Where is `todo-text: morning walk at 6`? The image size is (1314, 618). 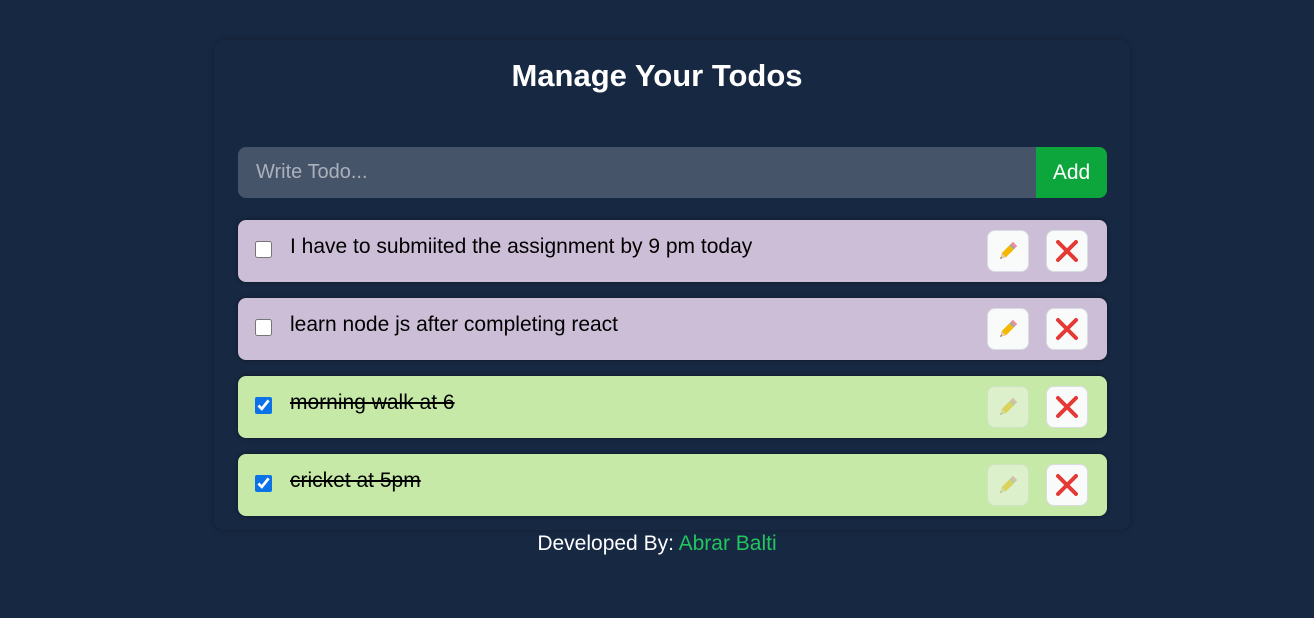 todo-text: morning walk at 6 is located at coordinates (372, 402).